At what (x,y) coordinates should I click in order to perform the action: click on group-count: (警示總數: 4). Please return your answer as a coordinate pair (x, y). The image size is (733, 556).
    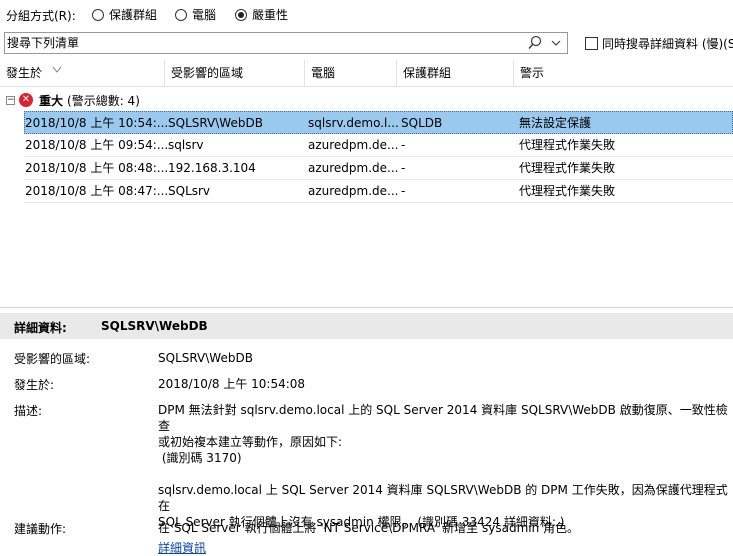
    Looking at the image, I should click on (103, 100).